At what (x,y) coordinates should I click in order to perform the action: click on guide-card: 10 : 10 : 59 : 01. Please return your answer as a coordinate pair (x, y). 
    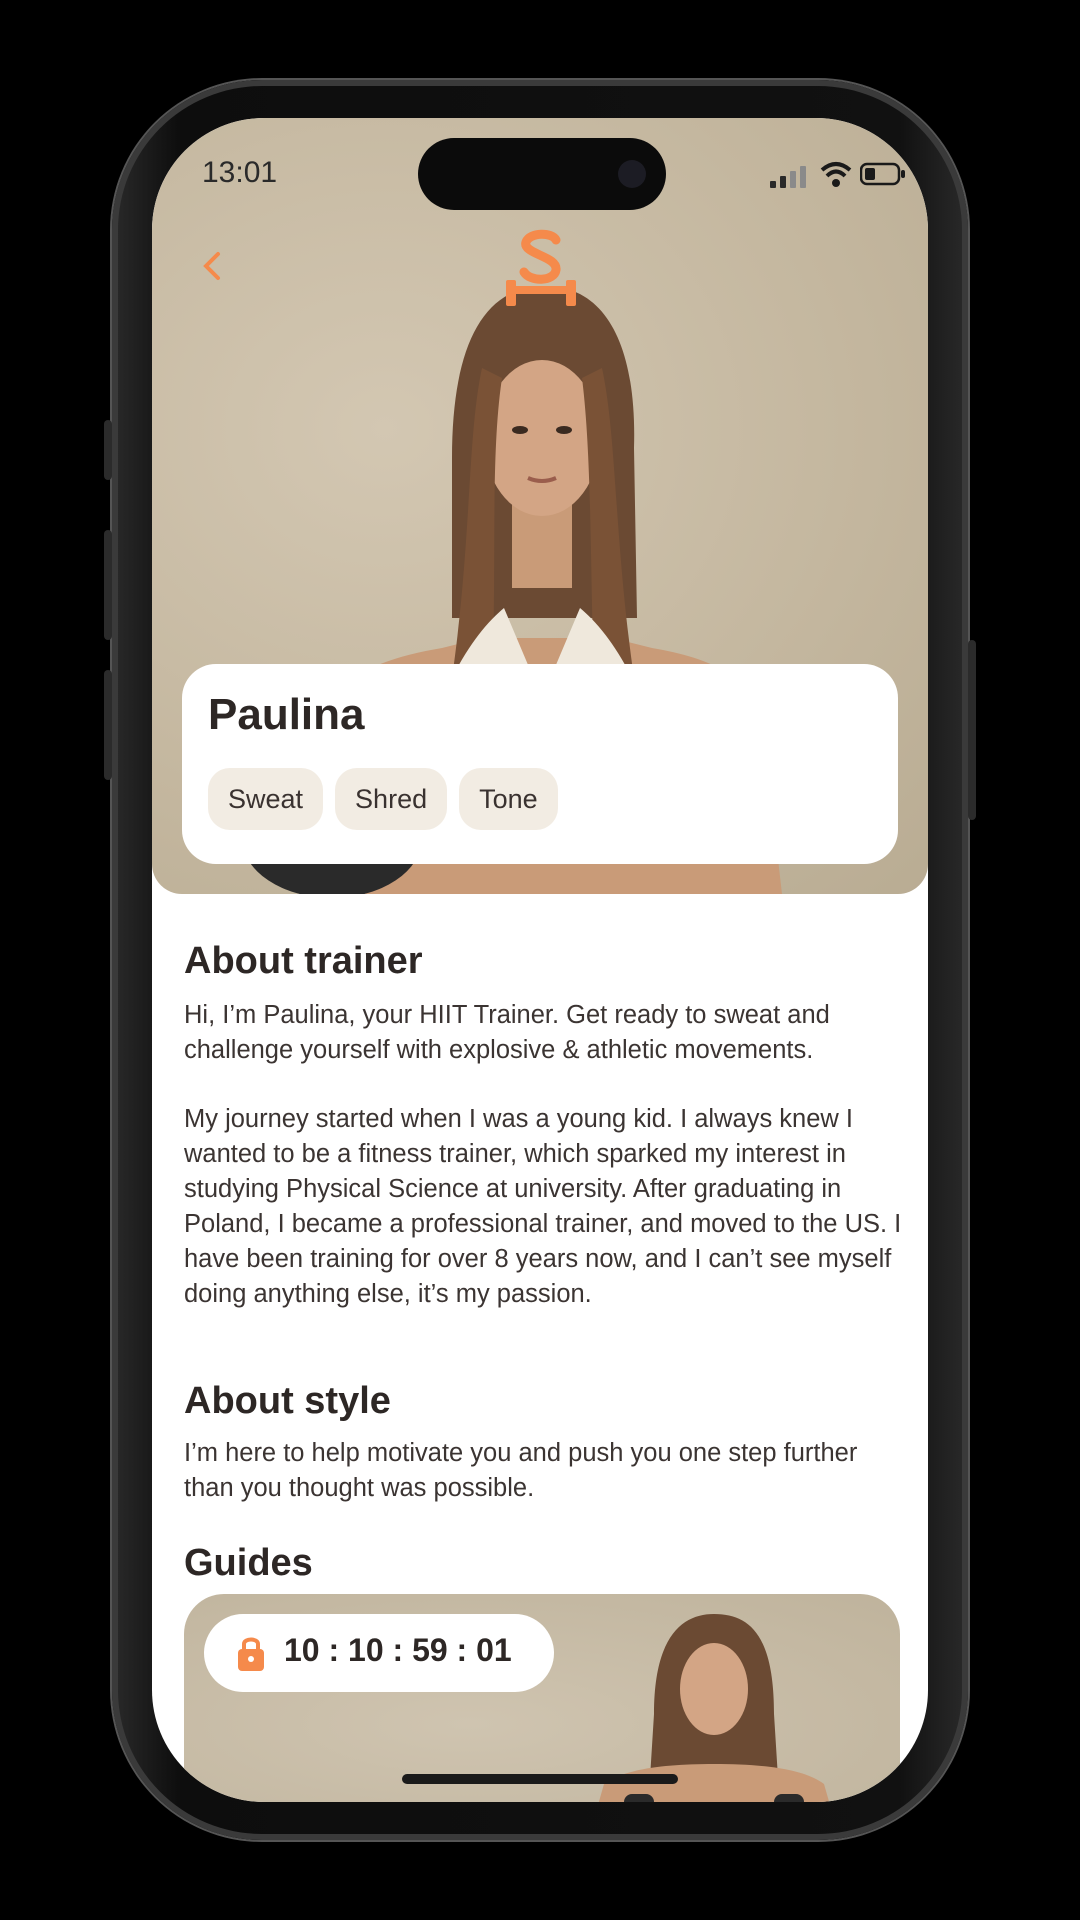
    Looking at the image, I should click on (542, 1698).